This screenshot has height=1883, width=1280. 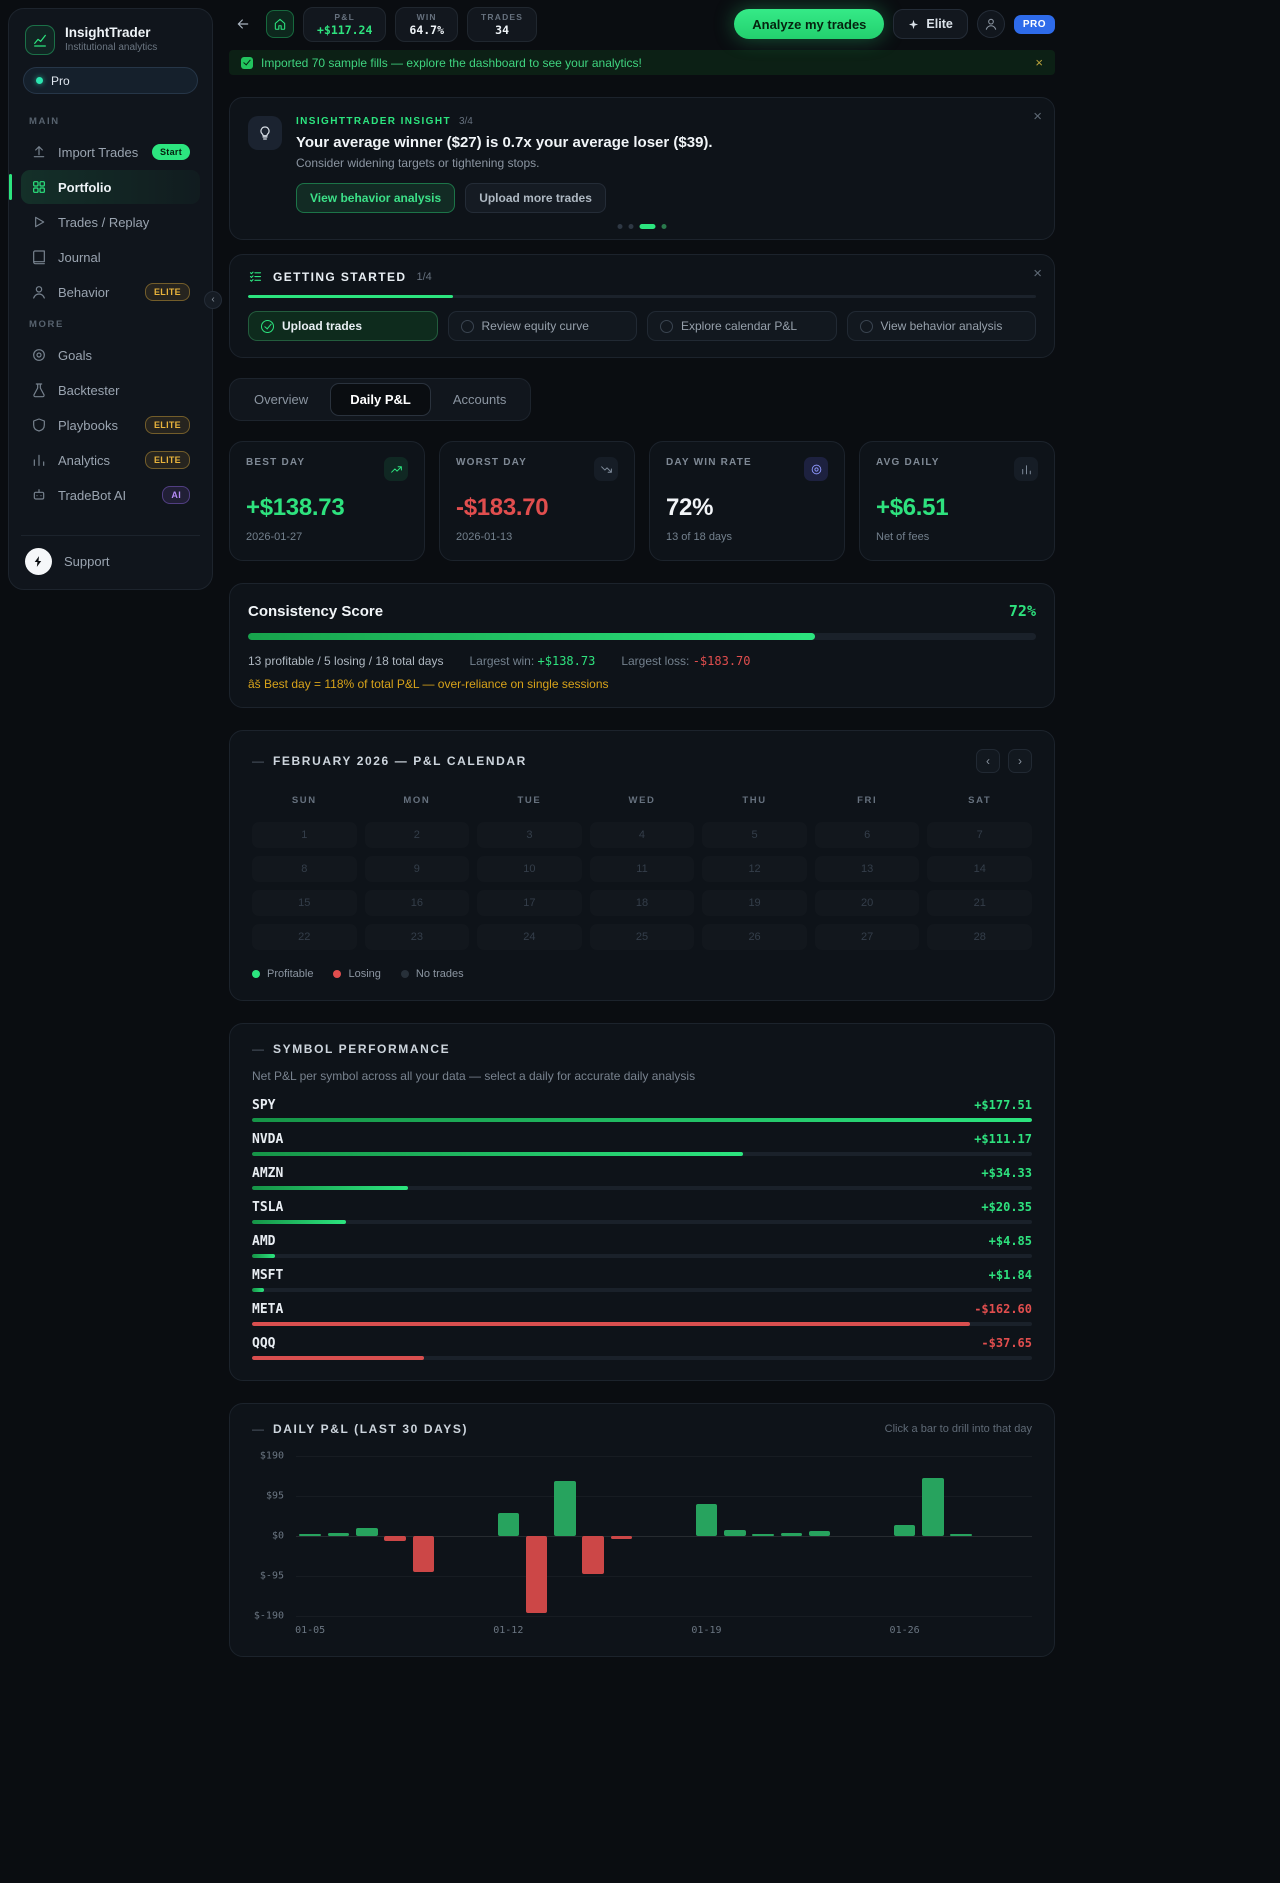 What do you see at coordinates (642, 1348) in the screenshot?
I see `symbol-row-qqq: QQQ -$37.65` at bounding box center [642, 1348].